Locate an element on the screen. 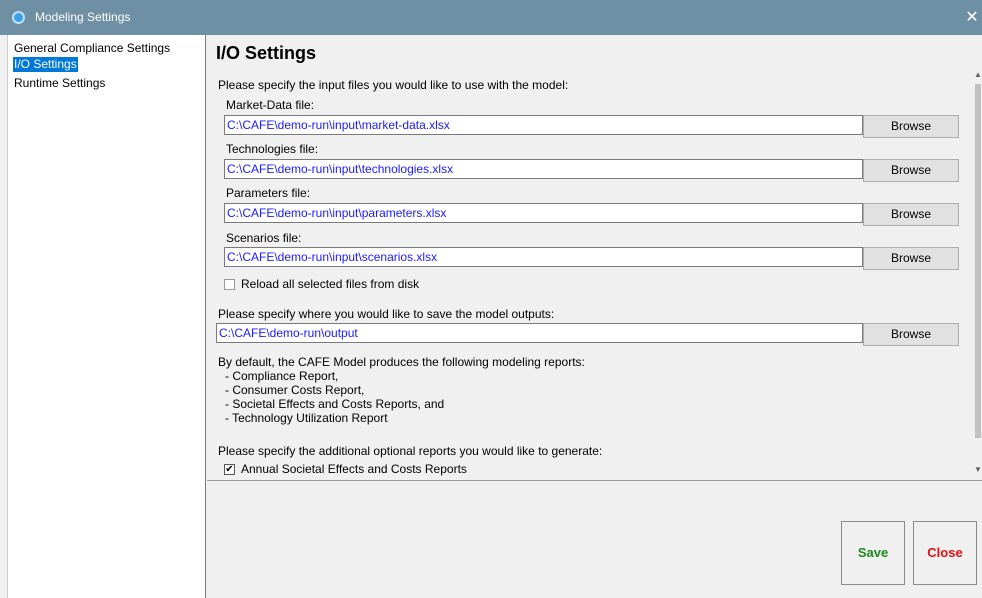  market-data-label: Market-Data file: is located at coordinates (270, 105).